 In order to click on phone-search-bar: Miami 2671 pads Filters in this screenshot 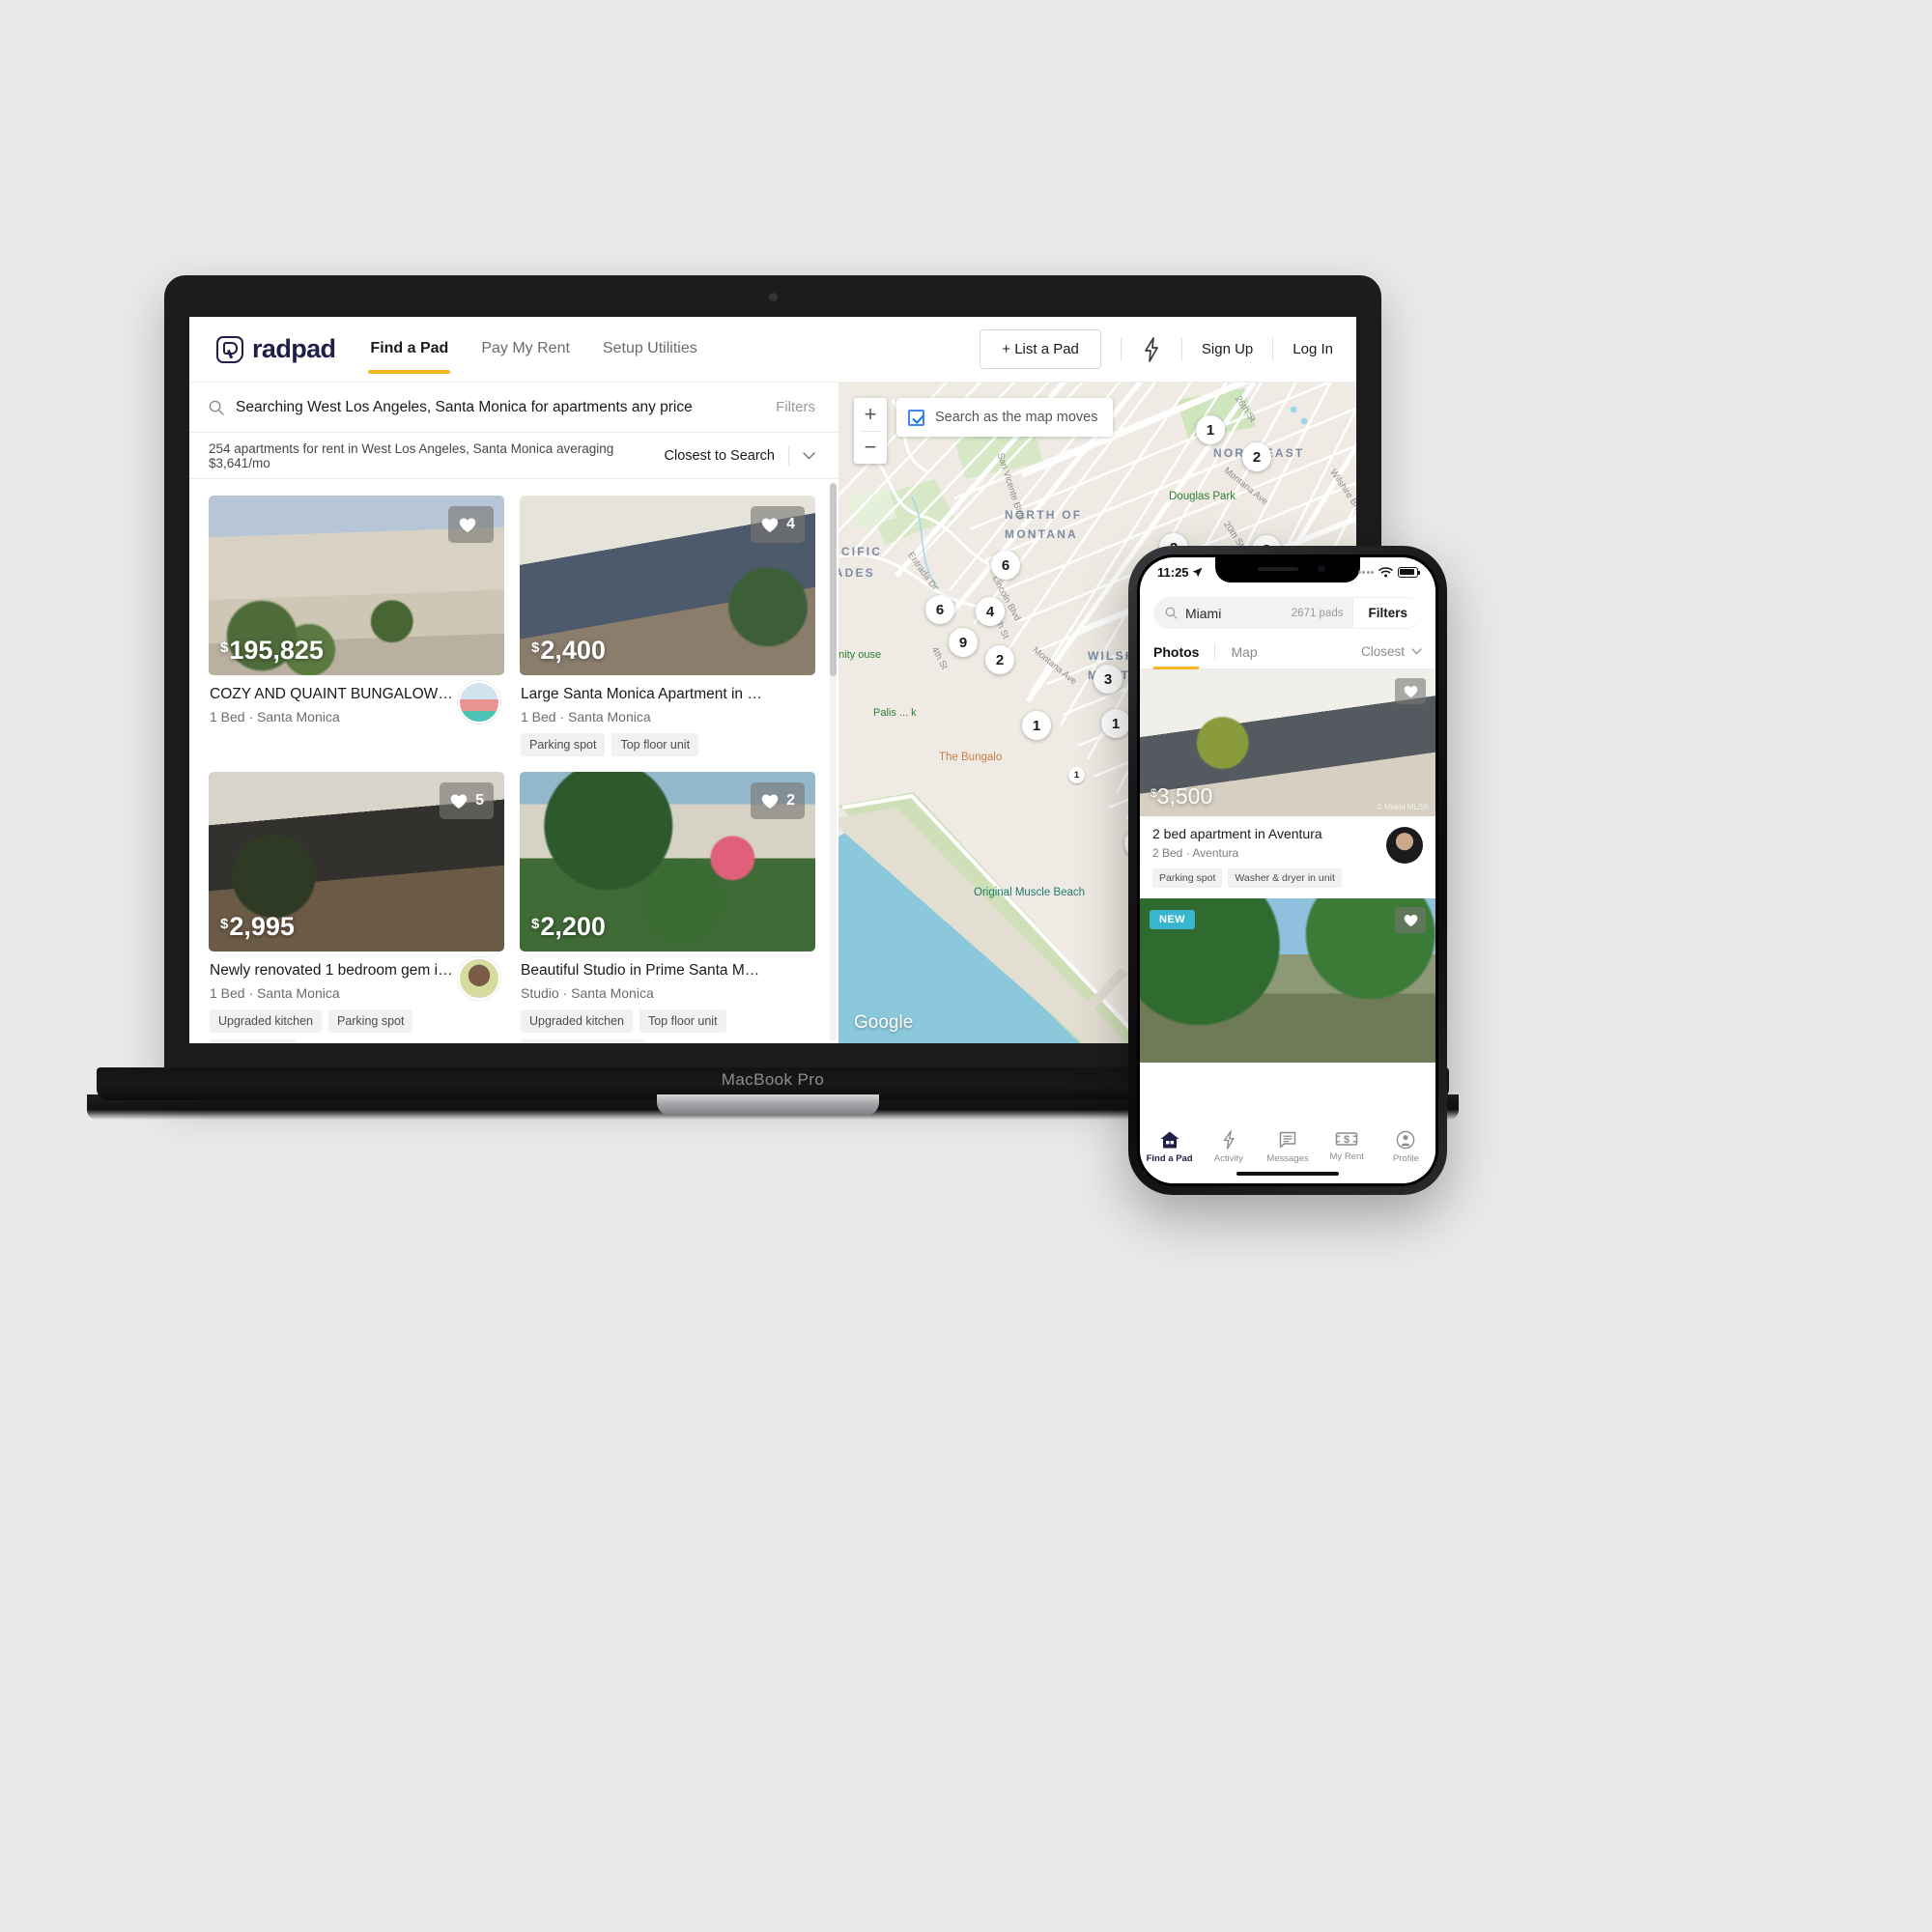, I will do `click(1287, 613)`.